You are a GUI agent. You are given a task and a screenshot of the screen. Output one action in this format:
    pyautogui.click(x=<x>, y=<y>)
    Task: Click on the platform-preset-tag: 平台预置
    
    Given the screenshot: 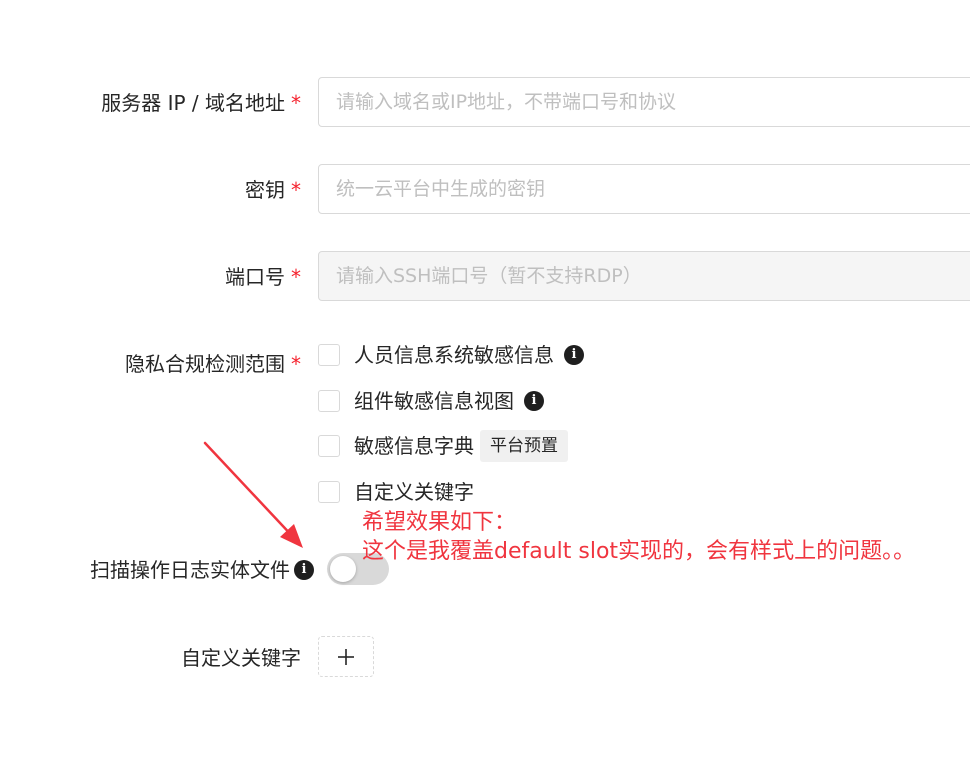 What is the action you would take?
    pyautogui.click(x=524, y=446)
    